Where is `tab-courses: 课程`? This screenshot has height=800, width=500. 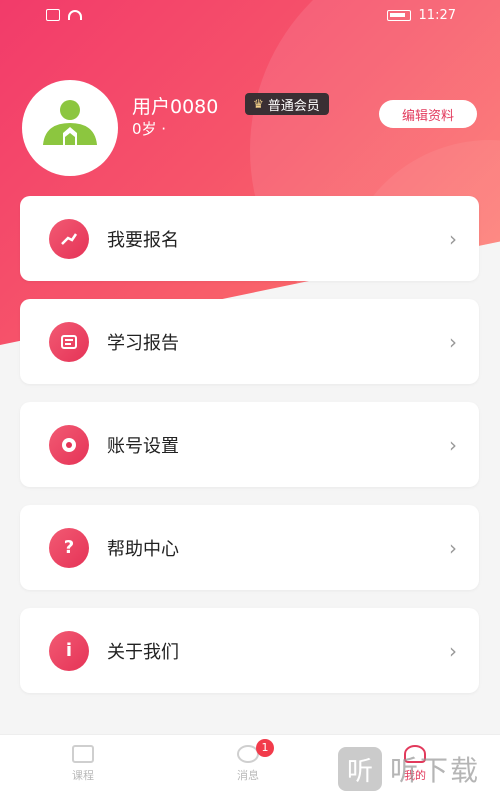 tab-courses: 课程 is located at coordinates (83, 764).